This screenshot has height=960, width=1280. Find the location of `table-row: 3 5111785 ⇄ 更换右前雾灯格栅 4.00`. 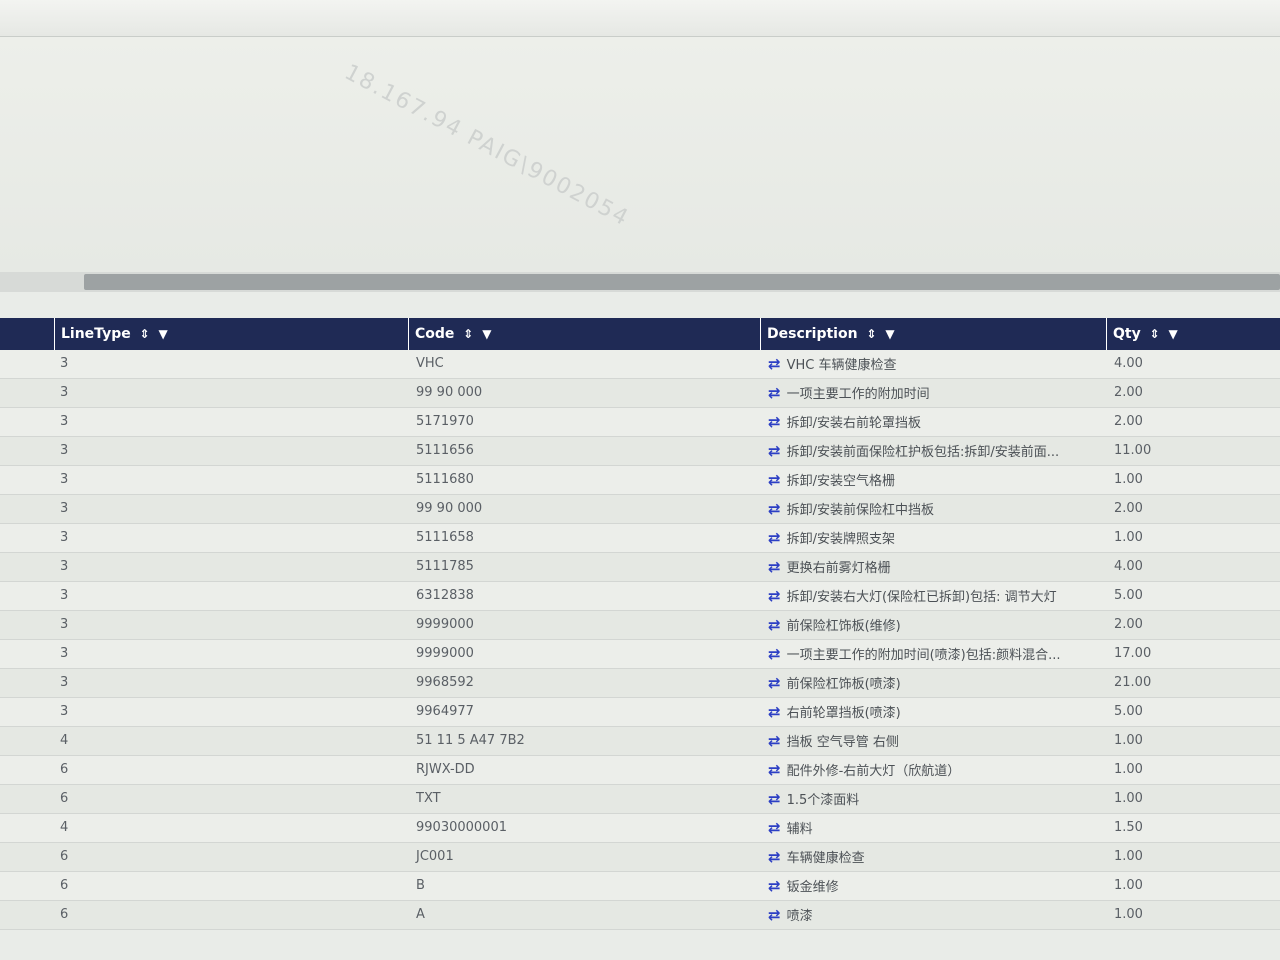

table-row: 3 5111785 ⇄ 更换右前雾灯格栅 4.00 is located at coordinates (640, 567).